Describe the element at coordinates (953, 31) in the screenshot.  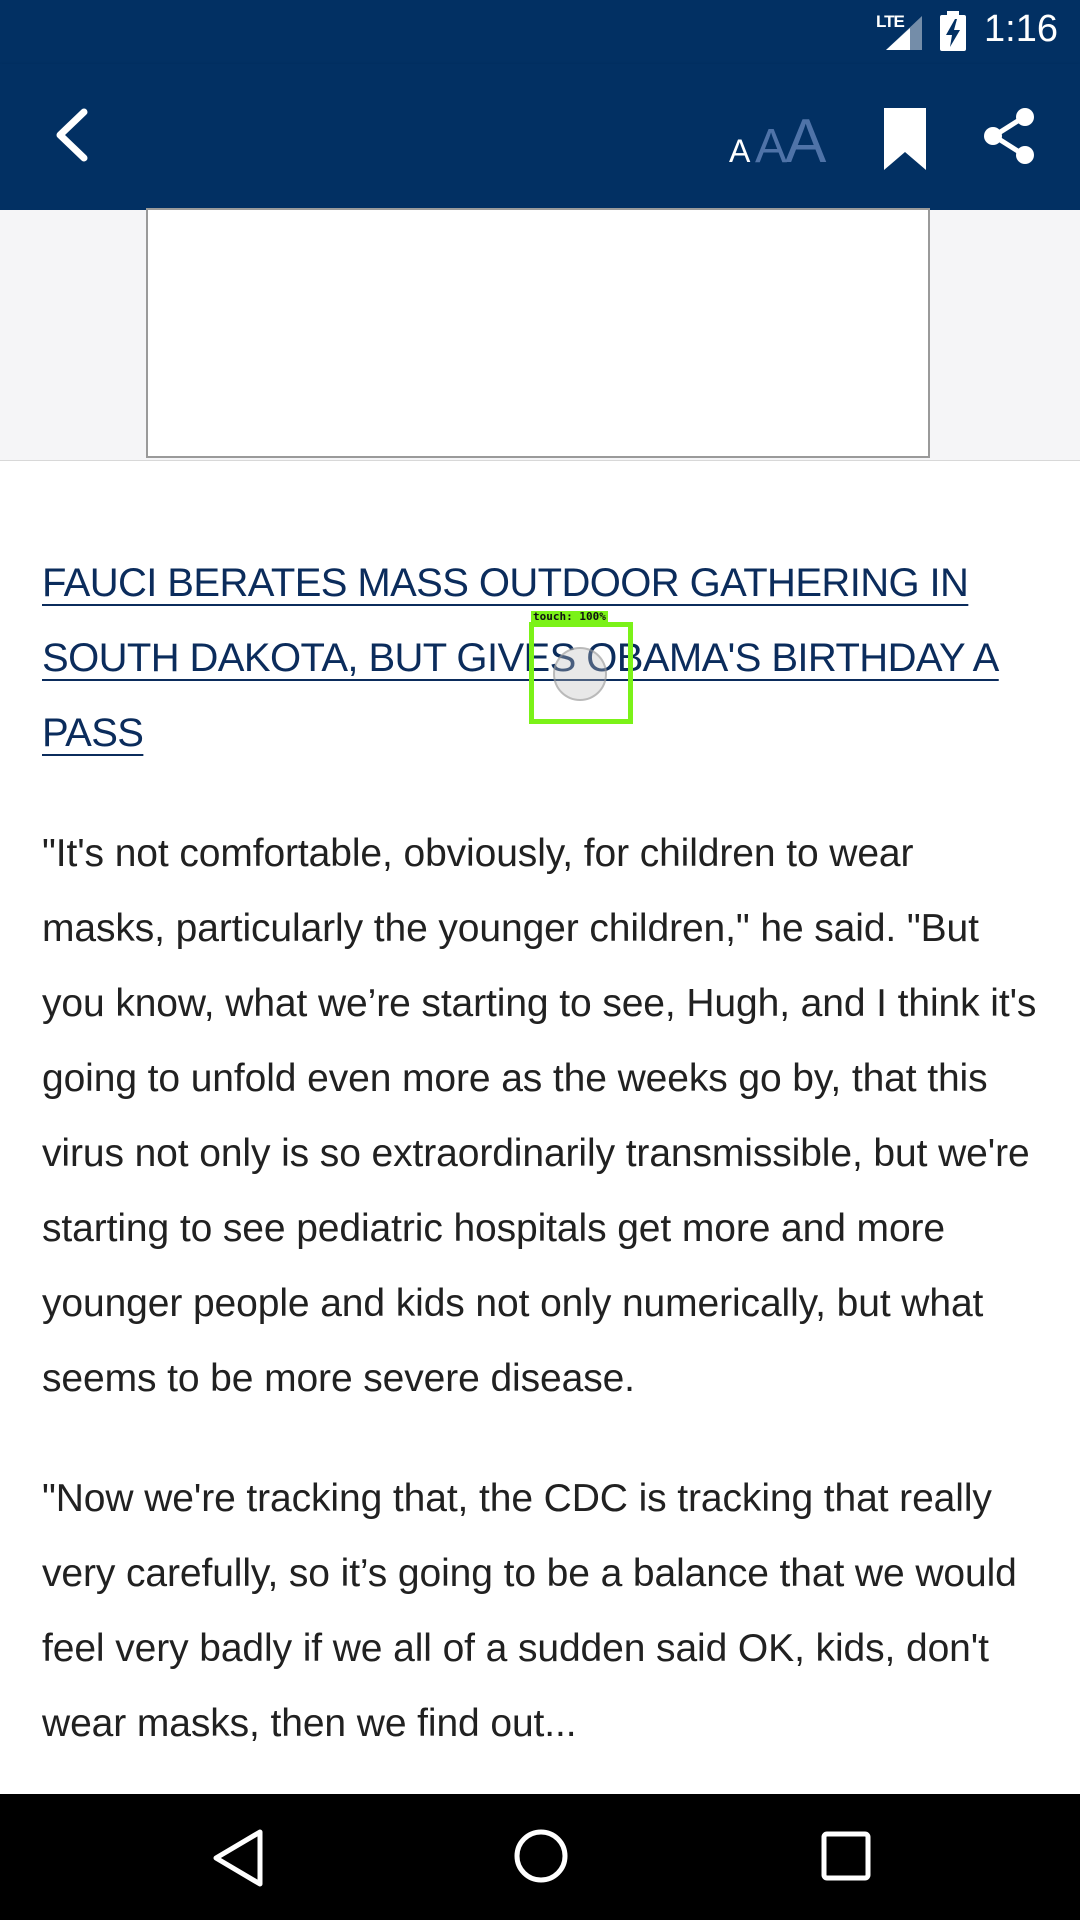
I see `battery-charging-icon` at that location.